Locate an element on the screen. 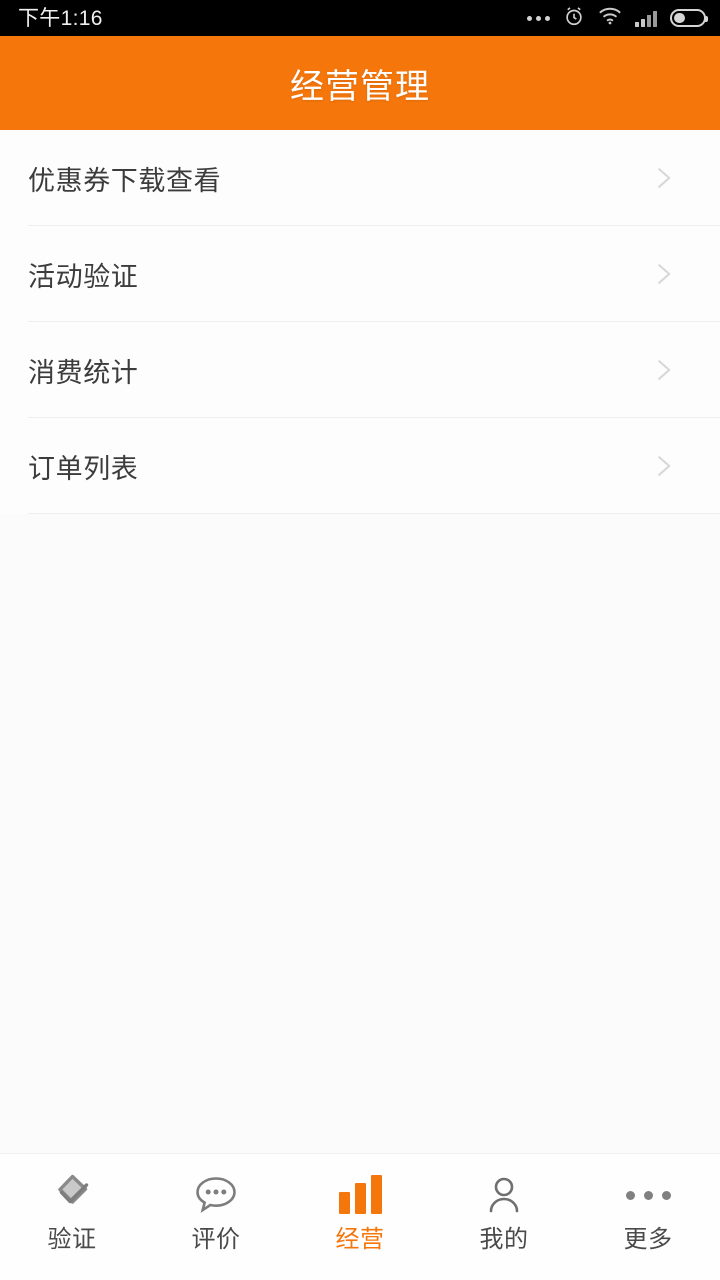 The height and width of the screenshot is (1280, 720). tab-reviews: 评价 is located at coordinates (216, 1222).